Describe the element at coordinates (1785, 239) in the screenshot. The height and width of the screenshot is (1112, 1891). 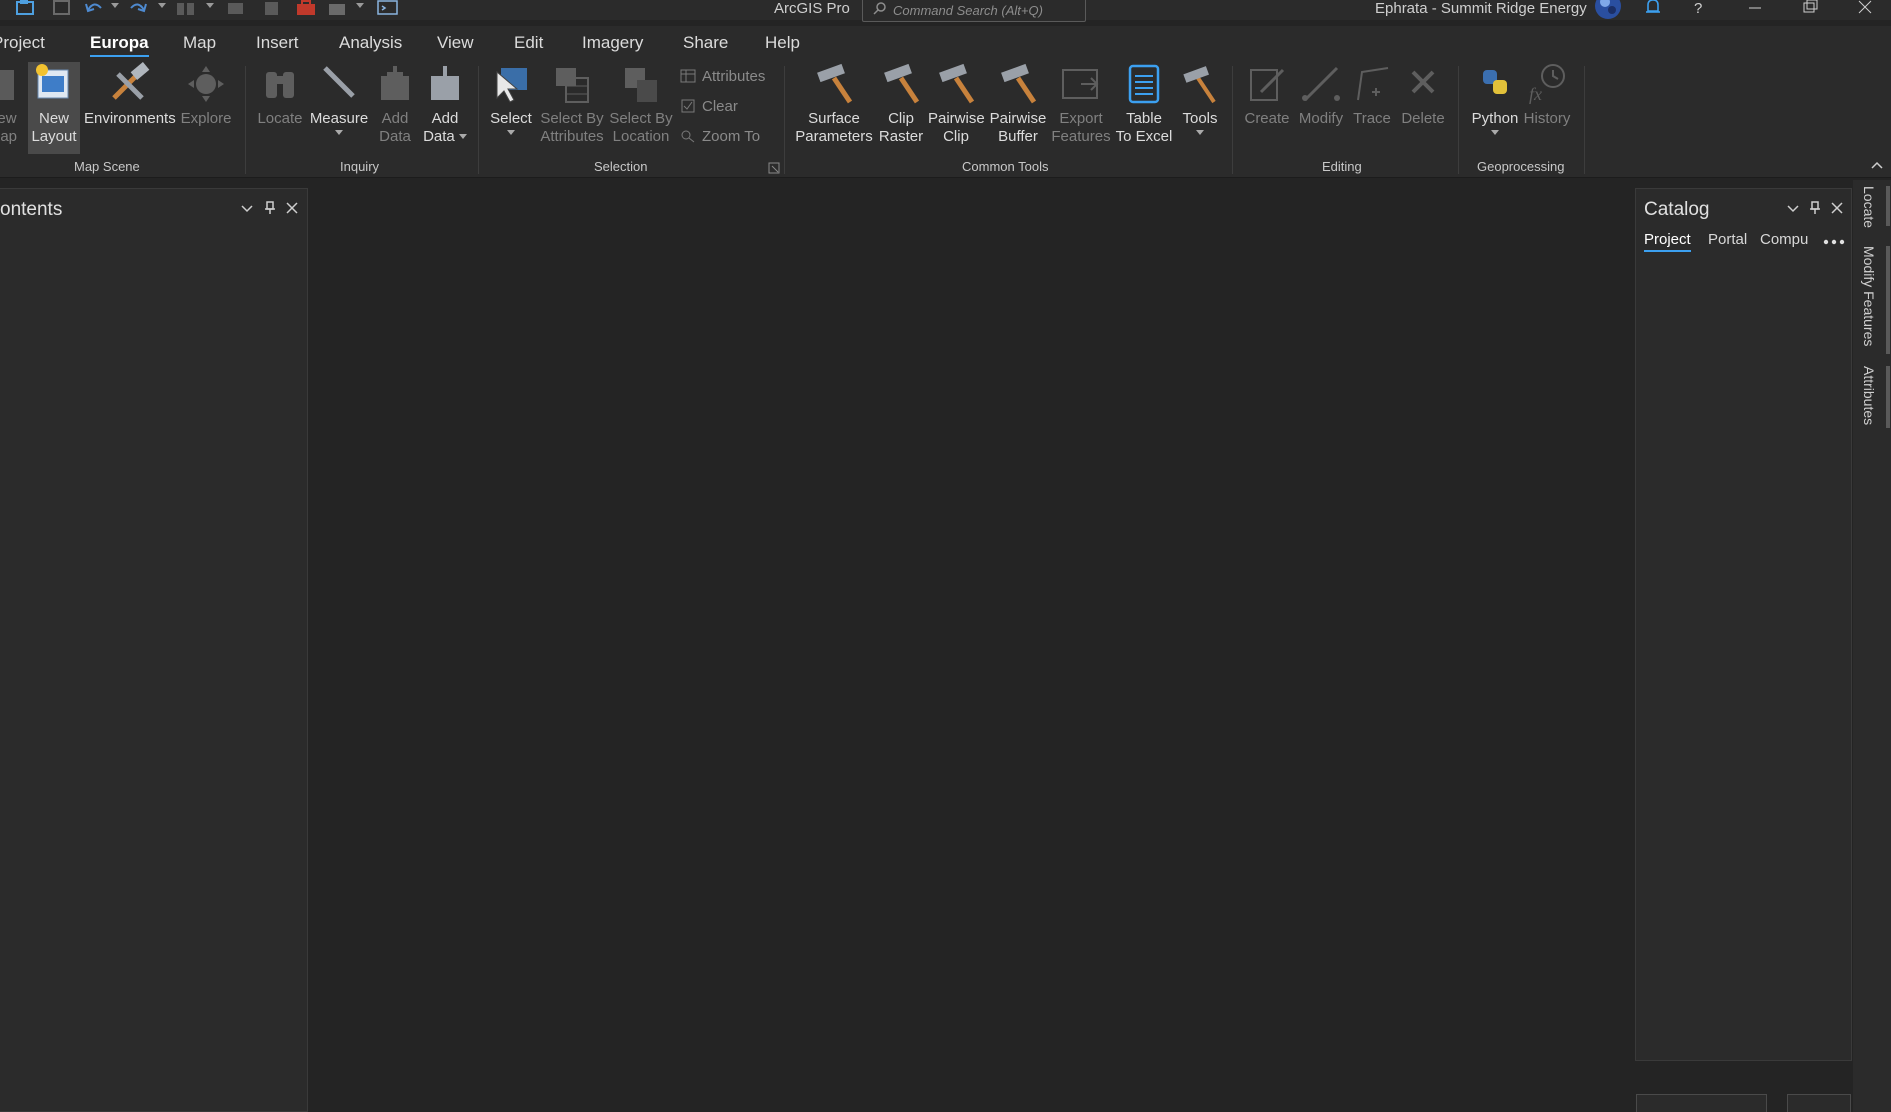
I see `catalog-tab-computer: Compu` at that location.